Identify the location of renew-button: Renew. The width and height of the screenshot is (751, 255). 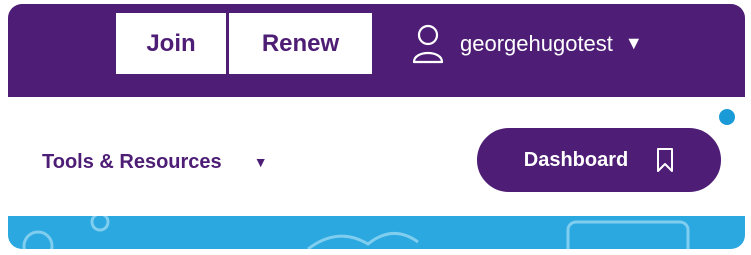
(300, 43).